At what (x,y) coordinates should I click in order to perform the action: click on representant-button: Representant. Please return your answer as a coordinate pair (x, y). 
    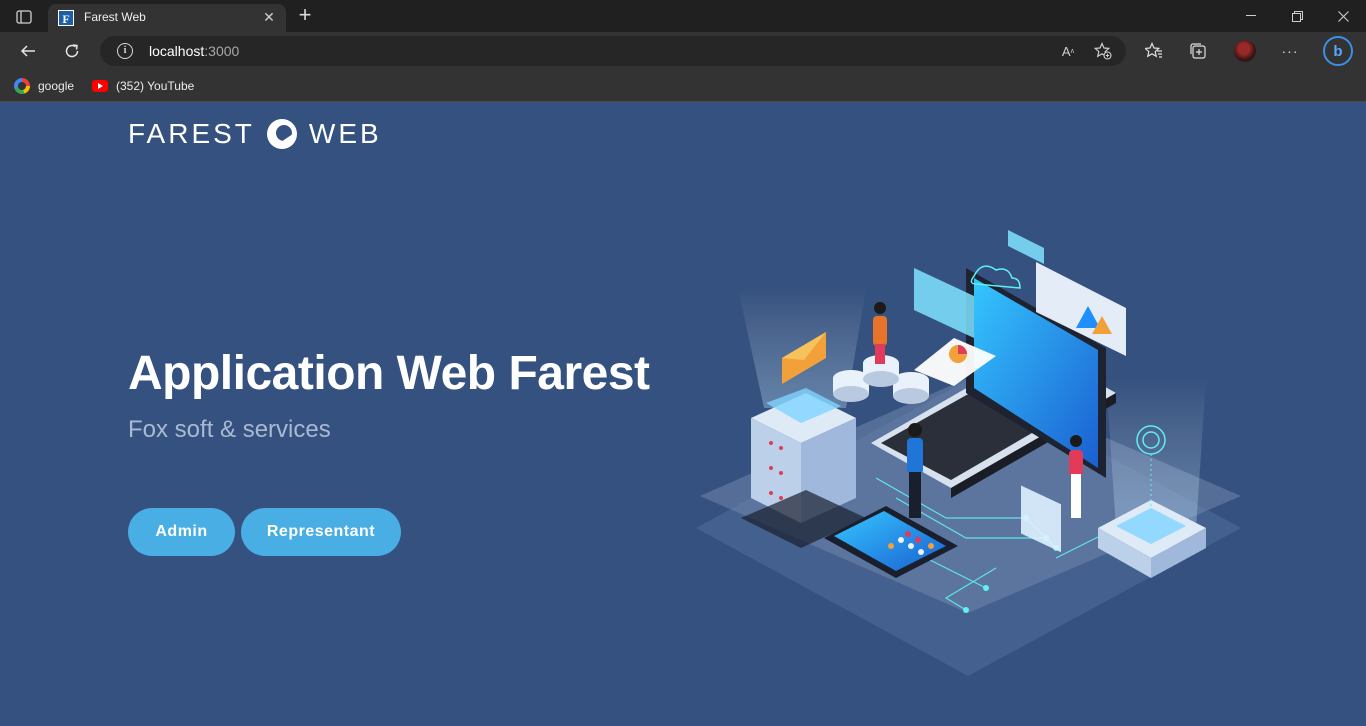
    Looking at the image, I should click on (321, 532).